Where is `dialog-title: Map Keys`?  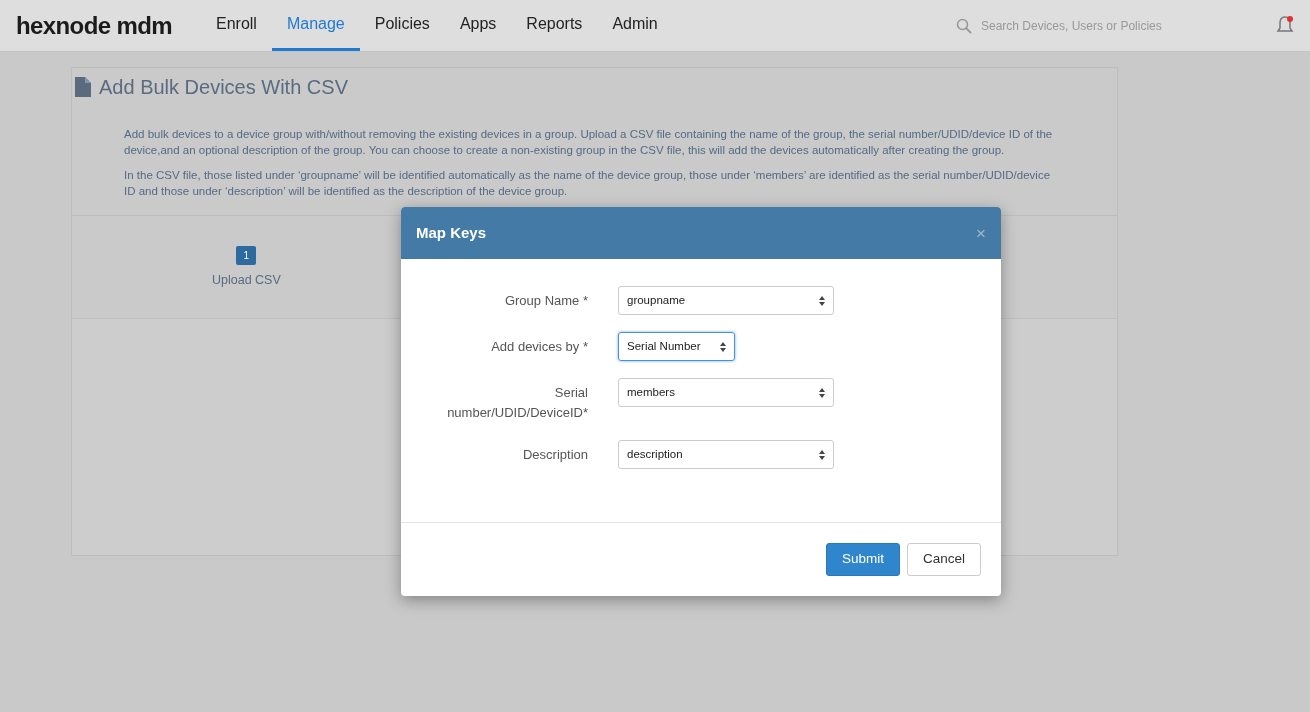 dialog-title: Map Keys is located at coordinates (451, 232).